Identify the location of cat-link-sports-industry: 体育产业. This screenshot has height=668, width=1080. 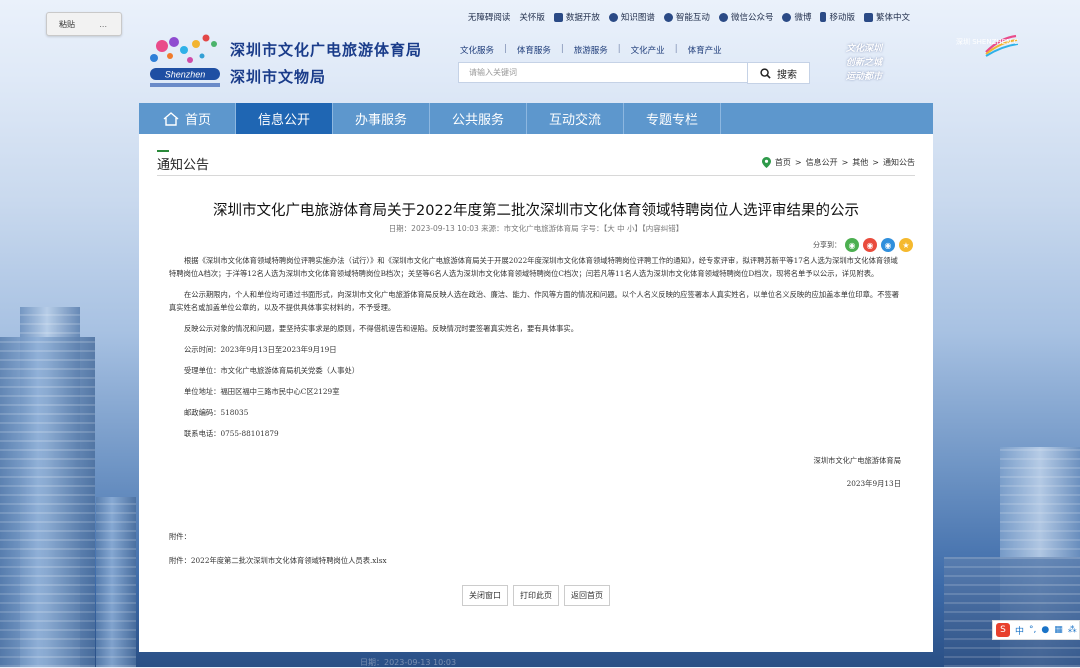
(705, 50).